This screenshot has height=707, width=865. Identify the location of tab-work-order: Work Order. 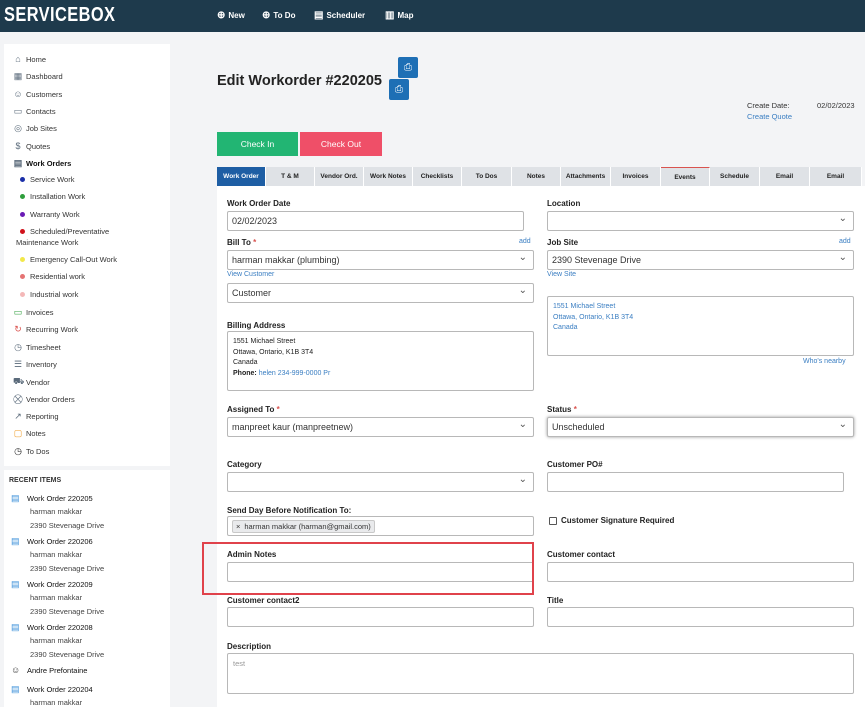
(241, 176).